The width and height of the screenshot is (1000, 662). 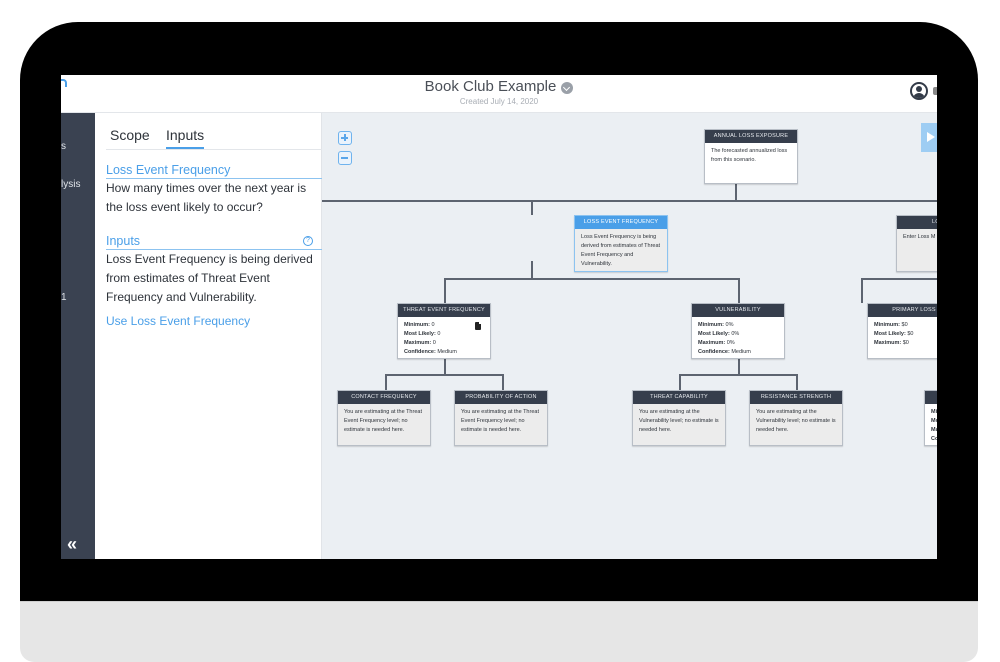 I want to click on use-lef-link: Use Loss Event Frequency, so click(x=178, y=321).